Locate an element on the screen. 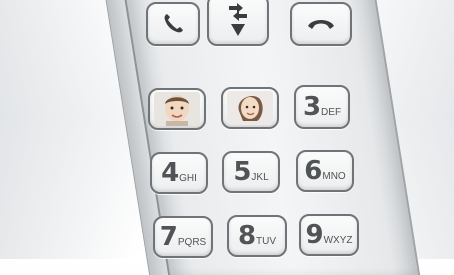 Image resolution: width=454 pixels, height=275 pixels. end-call-button is located at coordinates (321, 24).